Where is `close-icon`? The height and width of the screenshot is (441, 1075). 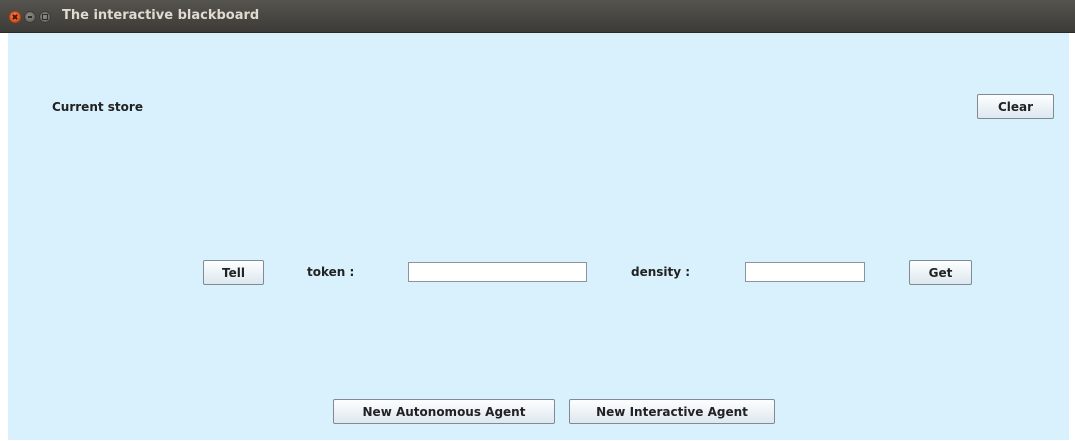
close-icon is located at coordinates (15, 17).